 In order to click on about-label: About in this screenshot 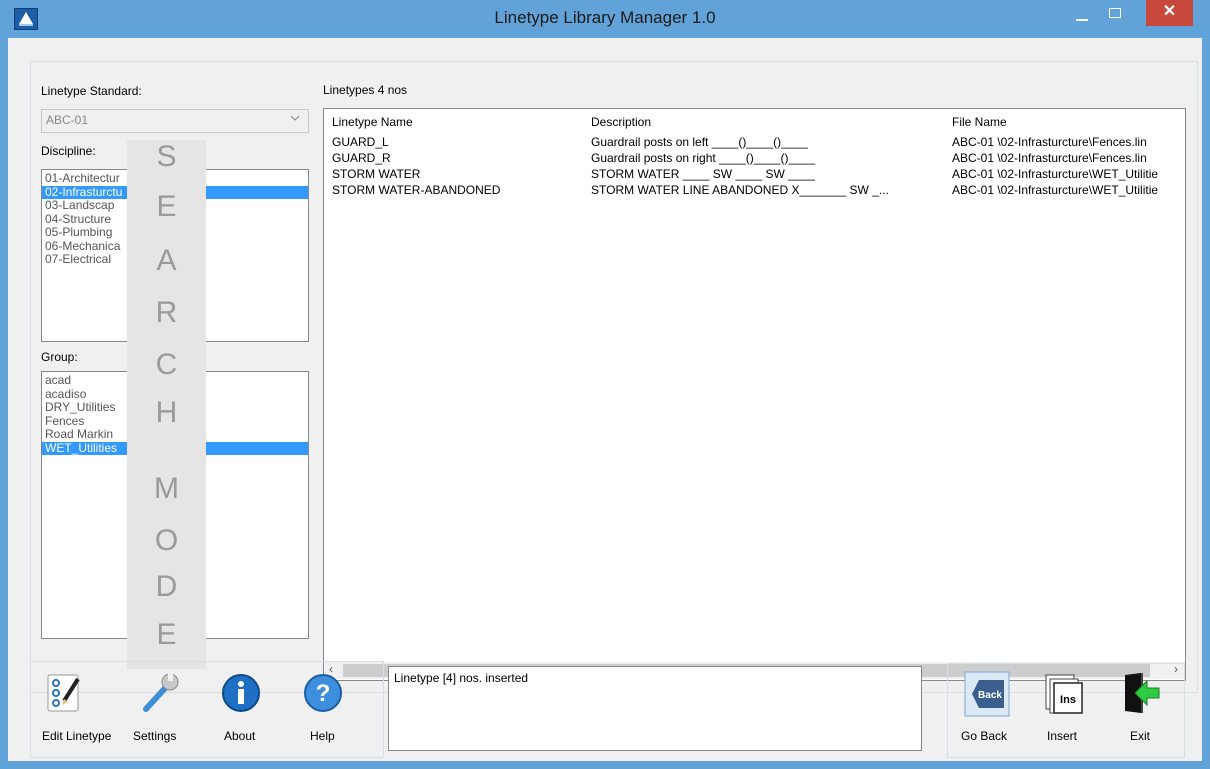, I will do `click(239, 736)`.